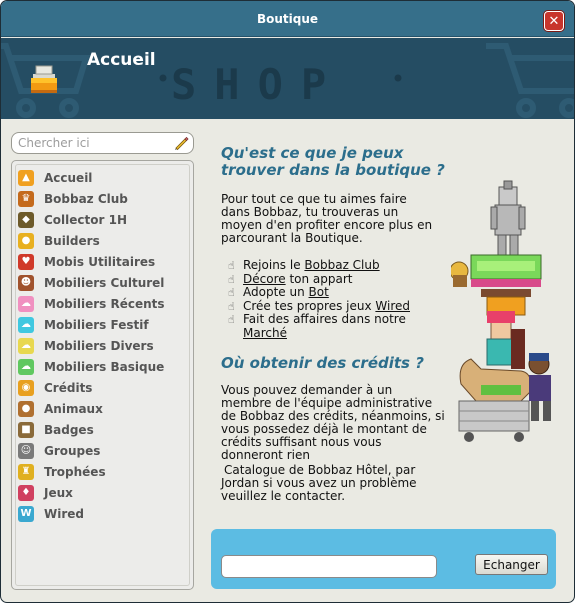  I want to click on sidebar-item-label: Accueil, so click(68, 177).